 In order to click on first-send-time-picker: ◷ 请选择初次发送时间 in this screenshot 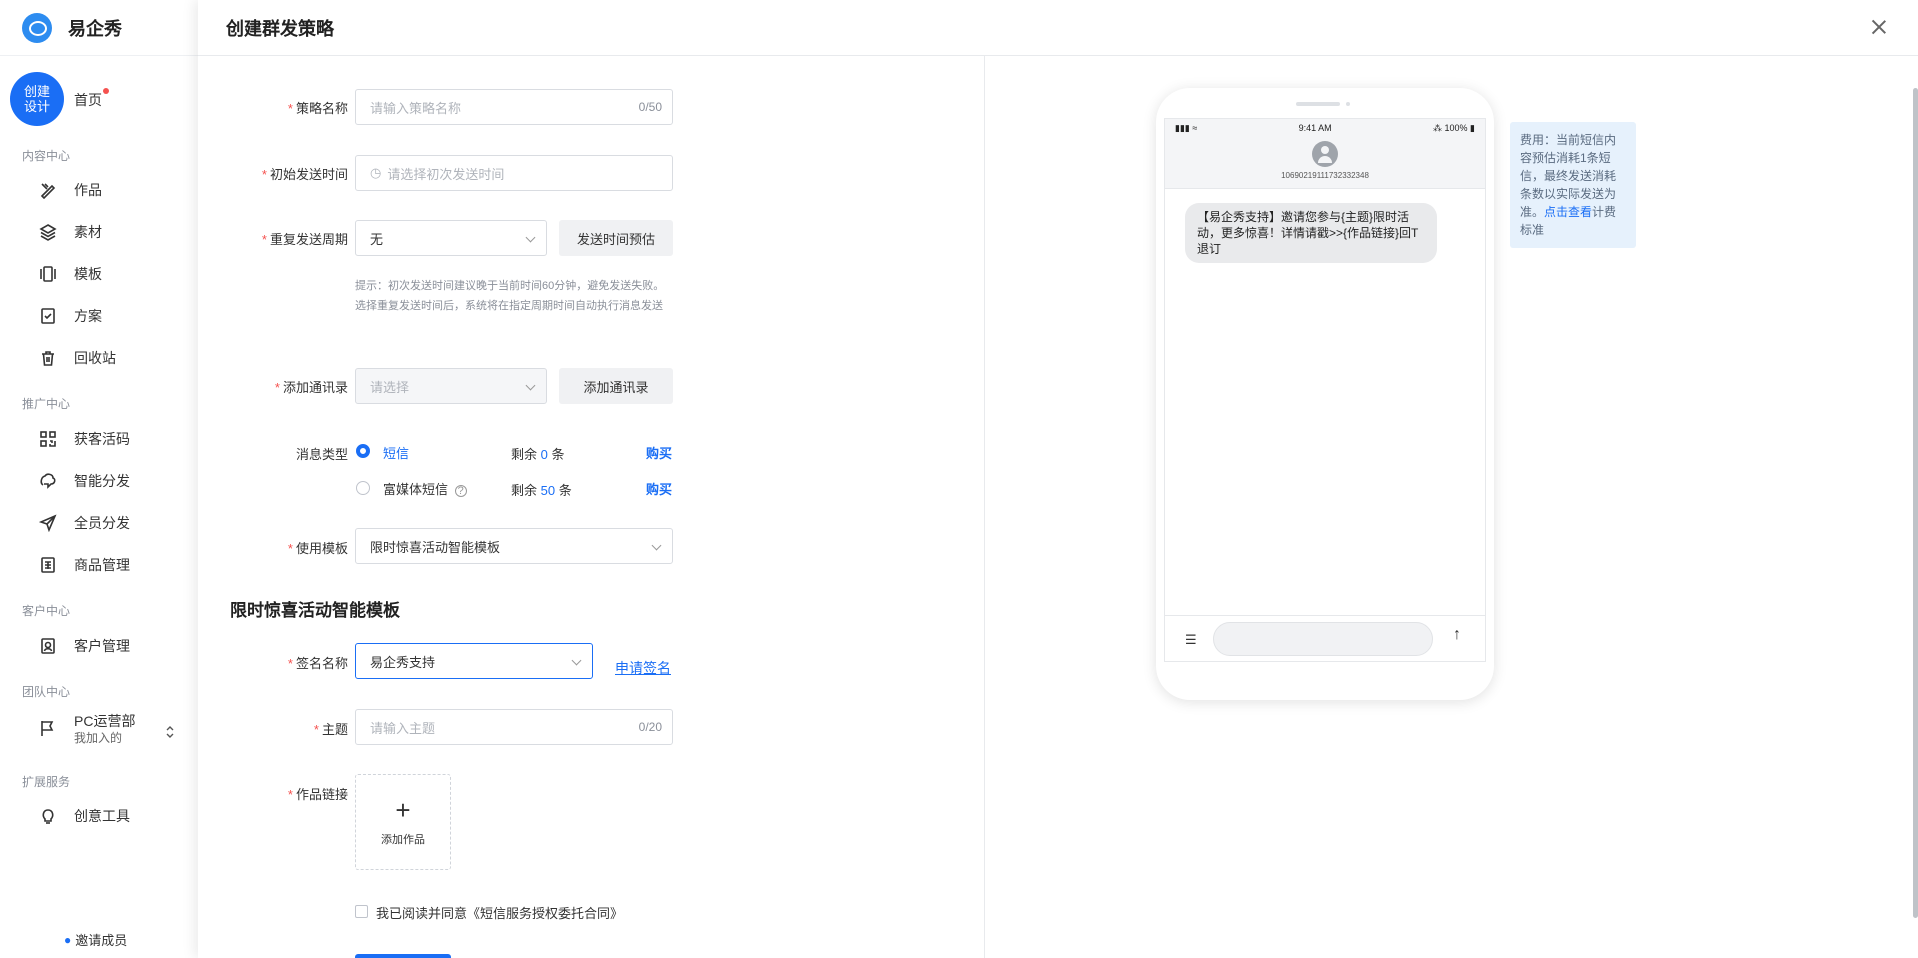, I will do `click(514, 173)`.